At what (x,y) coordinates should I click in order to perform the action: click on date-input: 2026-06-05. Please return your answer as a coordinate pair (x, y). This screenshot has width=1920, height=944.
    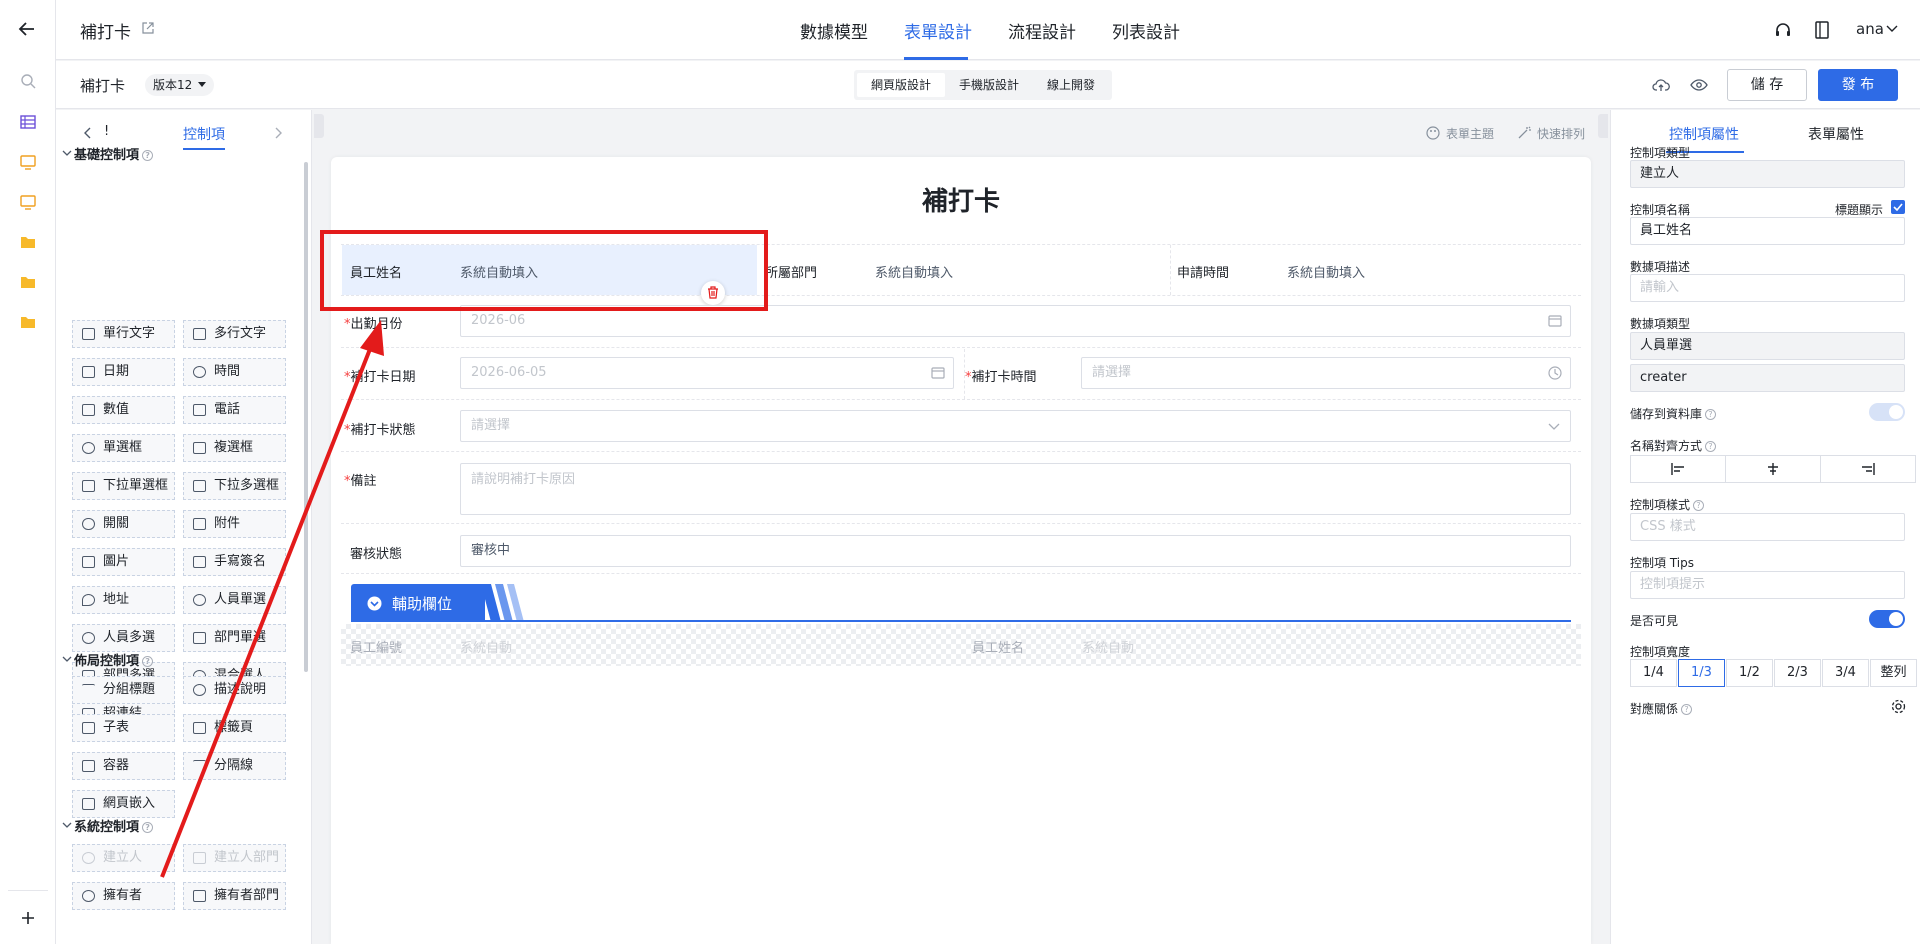
    Looking at the image, I should click on (707, 373).